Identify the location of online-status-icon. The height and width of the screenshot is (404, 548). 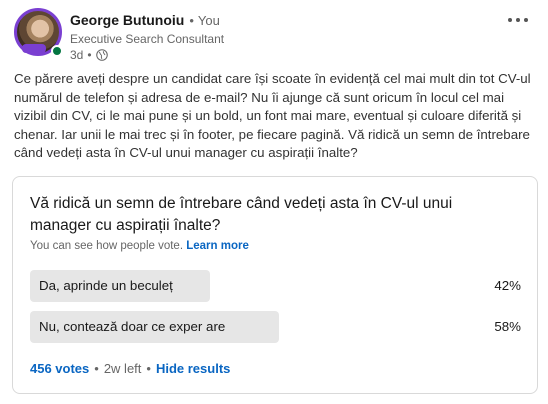
(57, 51).